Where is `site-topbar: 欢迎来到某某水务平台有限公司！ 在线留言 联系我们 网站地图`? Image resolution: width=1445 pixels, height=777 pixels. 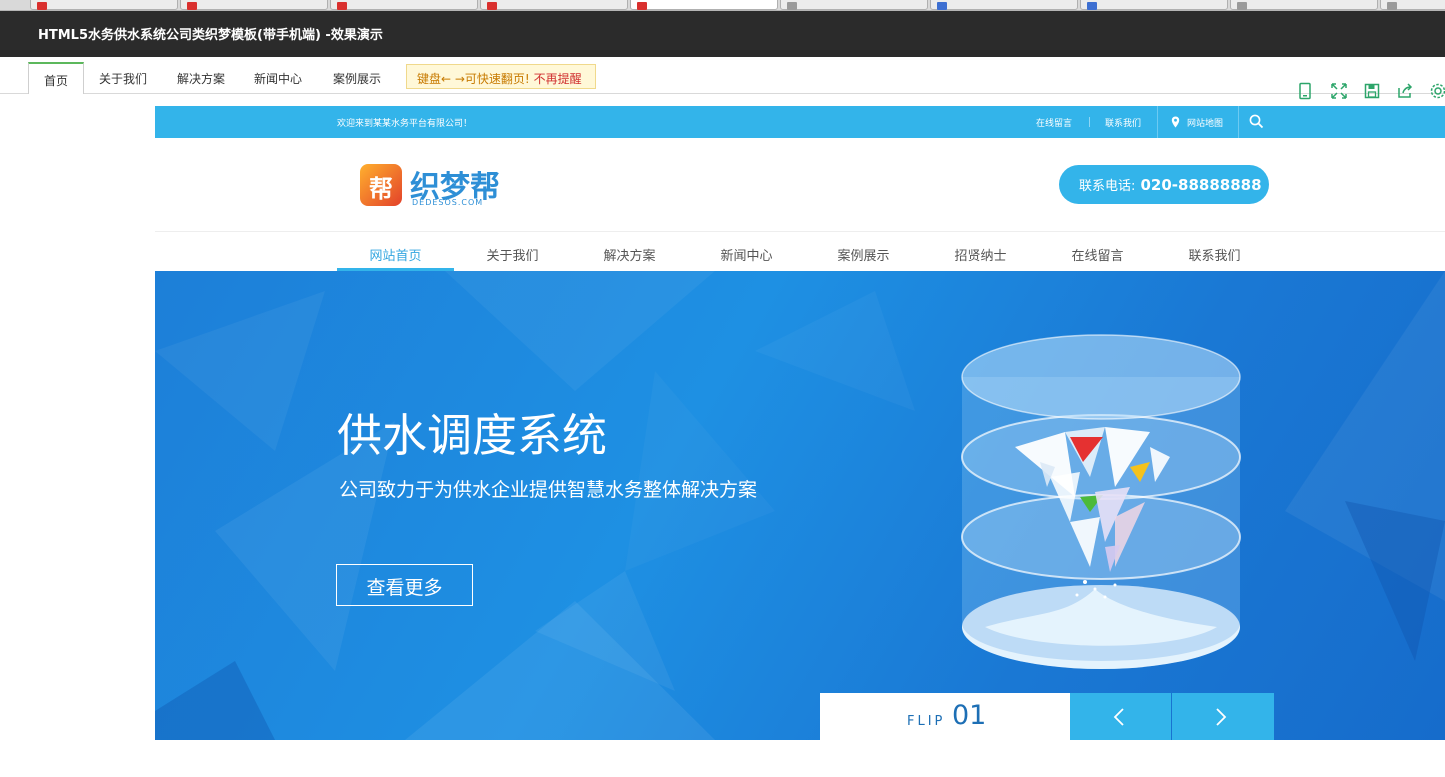 site-topbar: 欢迎来到某某水务平台有限公司！ 在线留言 联系我们 网站地图 is located at coordinates (800, 122).